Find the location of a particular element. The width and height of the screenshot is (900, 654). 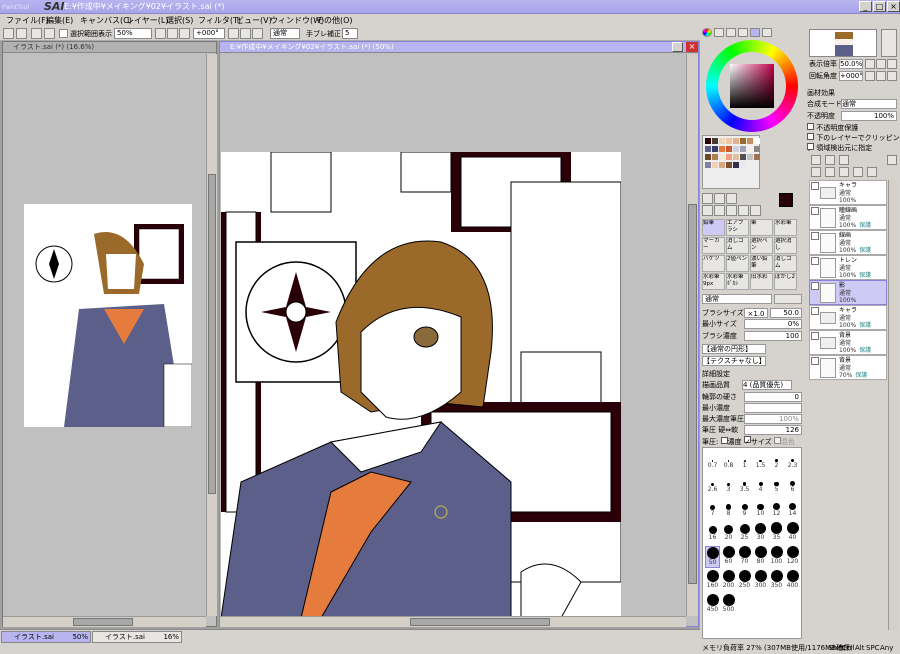

swatch-palette is located at coordinates (731, 162).